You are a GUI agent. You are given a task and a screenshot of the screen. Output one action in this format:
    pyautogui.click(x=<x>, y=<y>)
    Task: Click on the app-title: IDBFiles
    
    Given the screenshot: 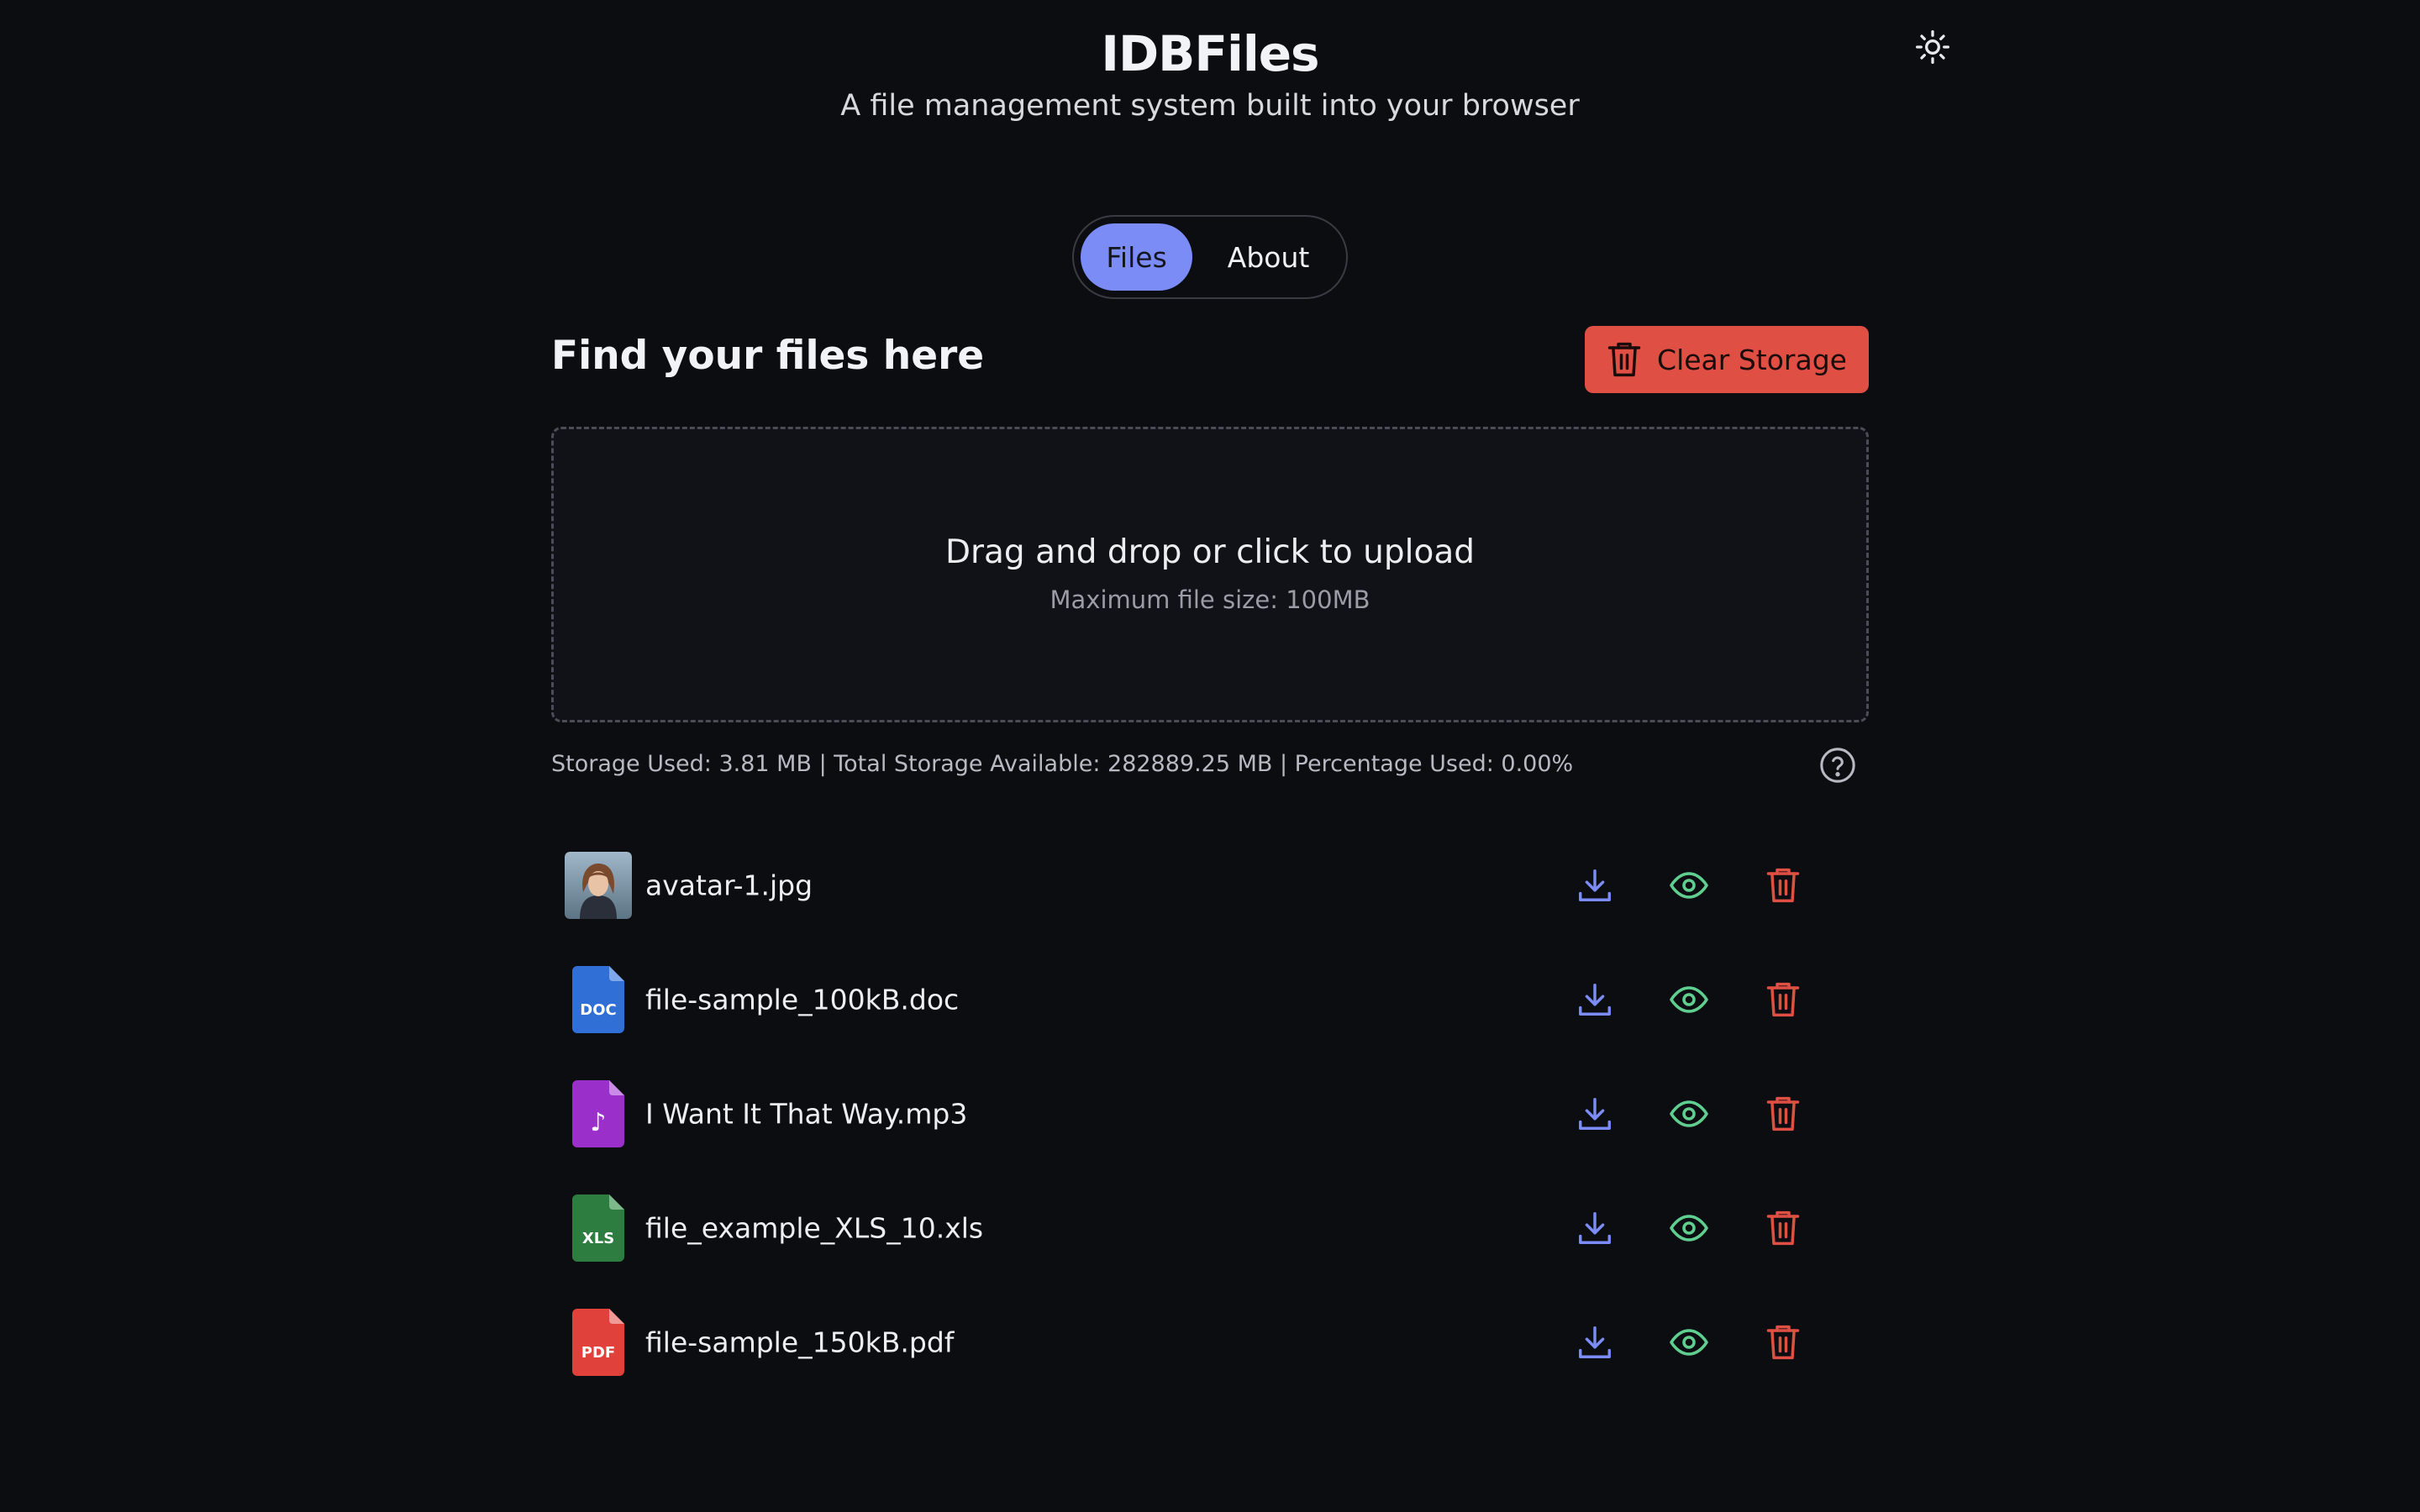 What is the action you would take?
    pyautogui.click(x=1210, y=53)
    